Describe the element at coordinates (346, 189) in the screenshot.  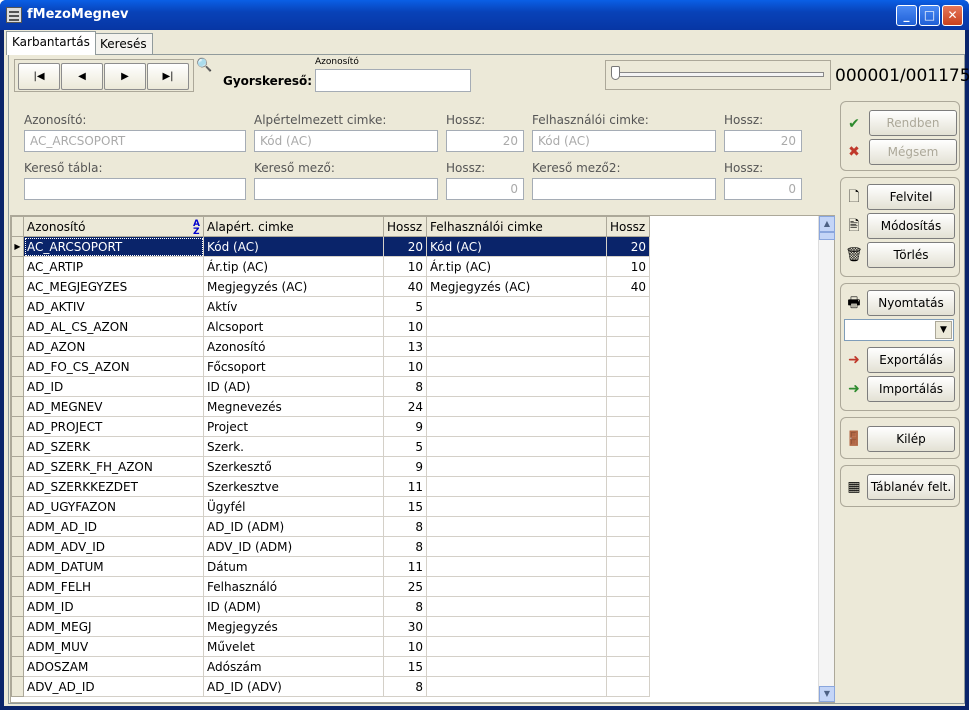
I see `kereso-mezo-field` at that location.